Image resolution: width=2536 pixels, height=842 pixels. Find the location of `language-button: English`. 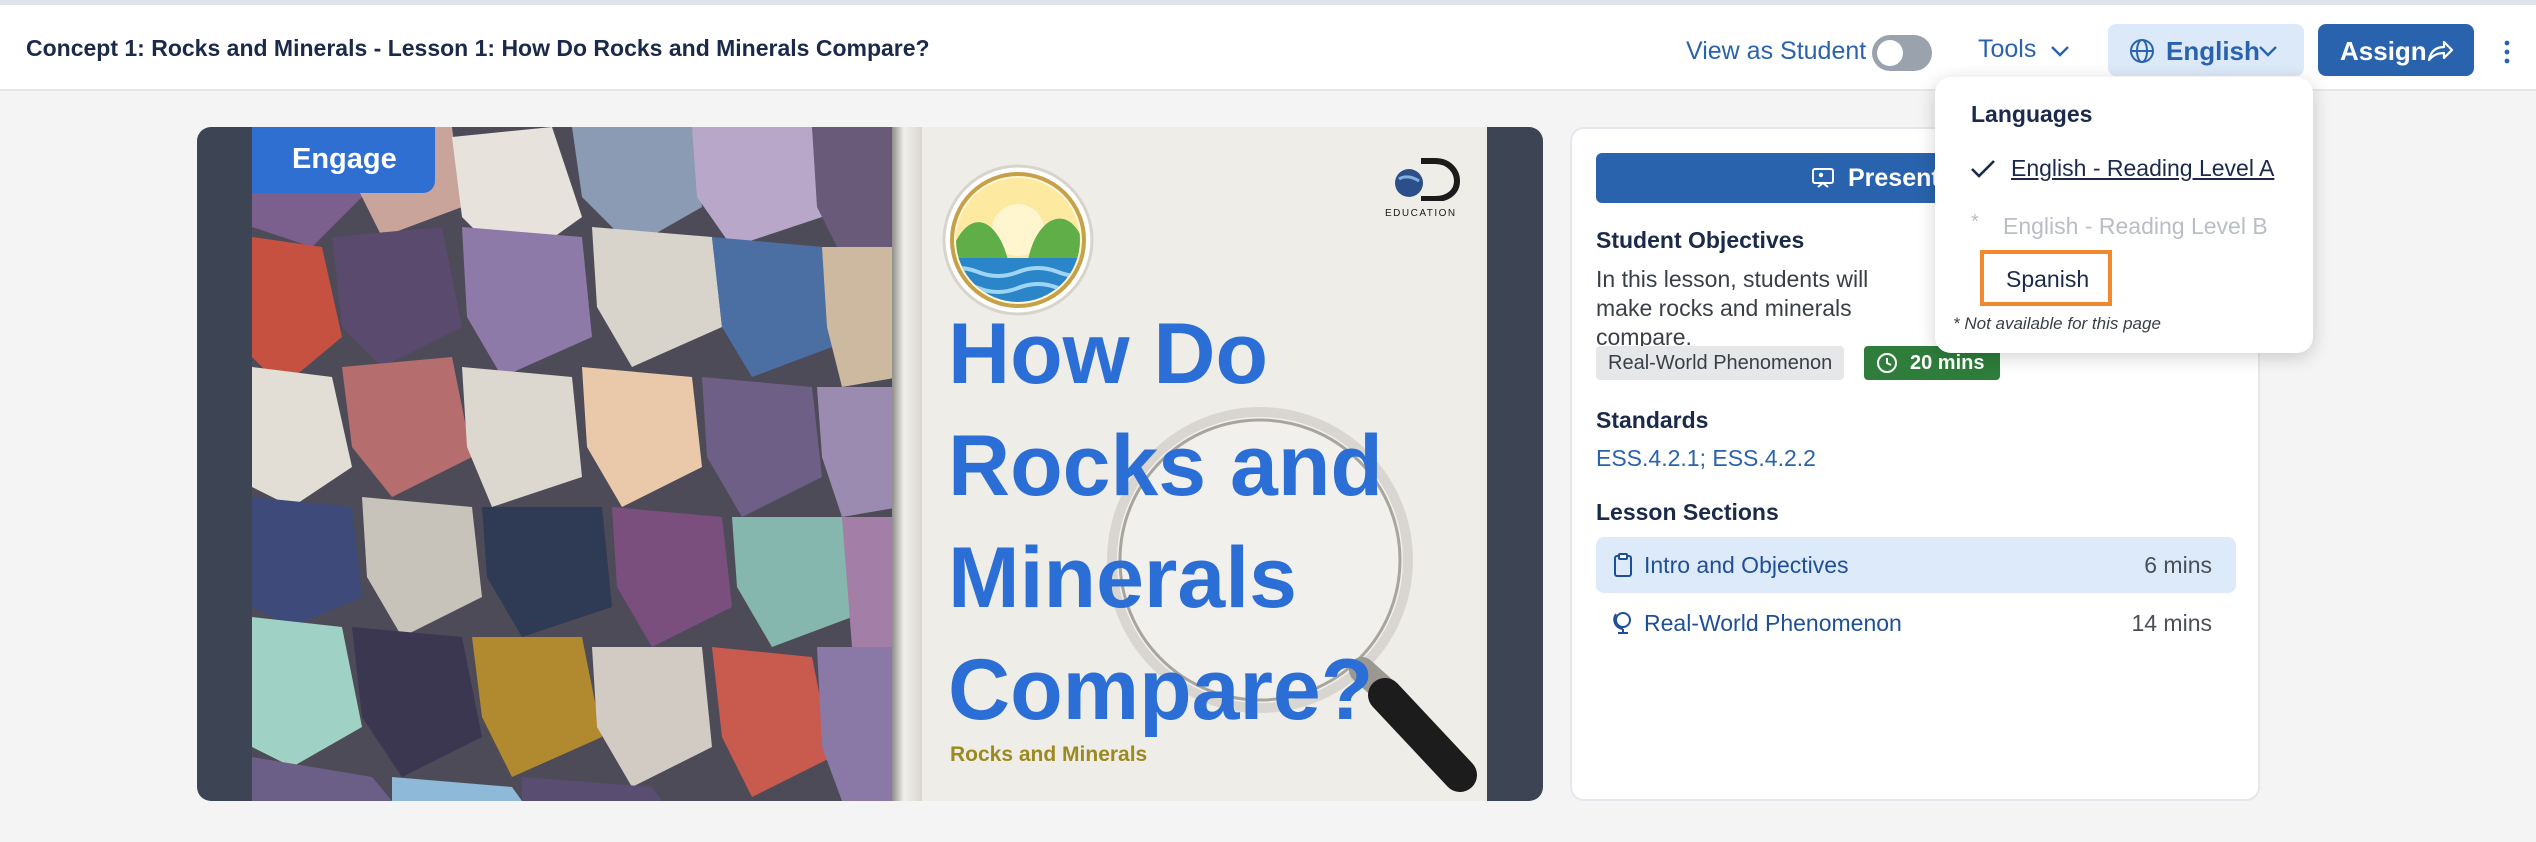

language-button: English is located at coordinates (2206, 50).